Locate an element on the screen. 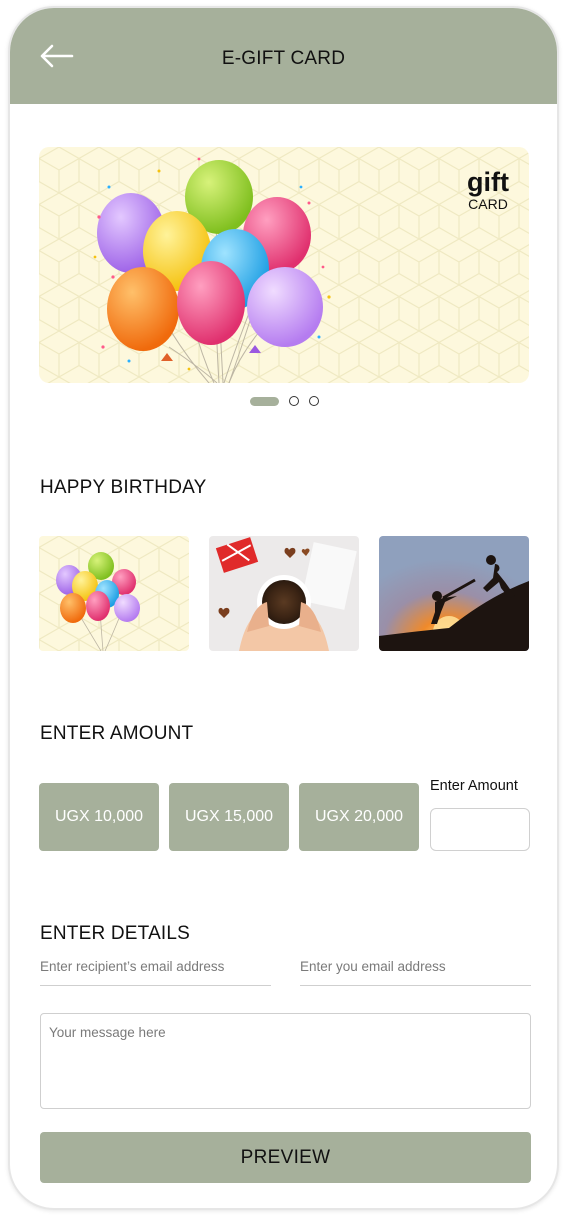 The height and width of the screenshot is (1220, 568). preview-button: PREVIEW is located at coordinates (285, 1157).